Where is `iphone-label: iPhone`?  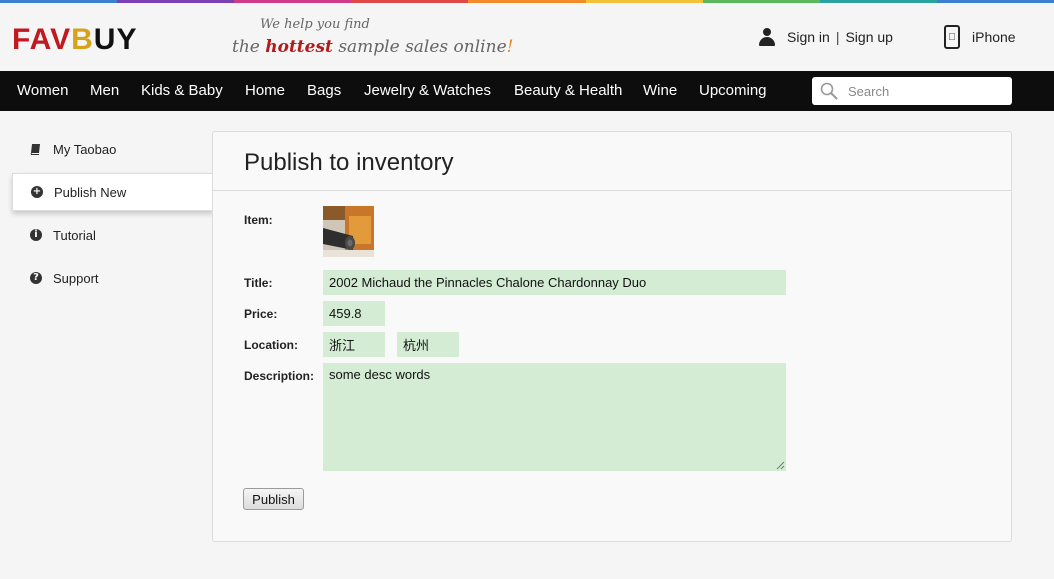
iphone-label: iPhone is located at coordinates (994, 37).